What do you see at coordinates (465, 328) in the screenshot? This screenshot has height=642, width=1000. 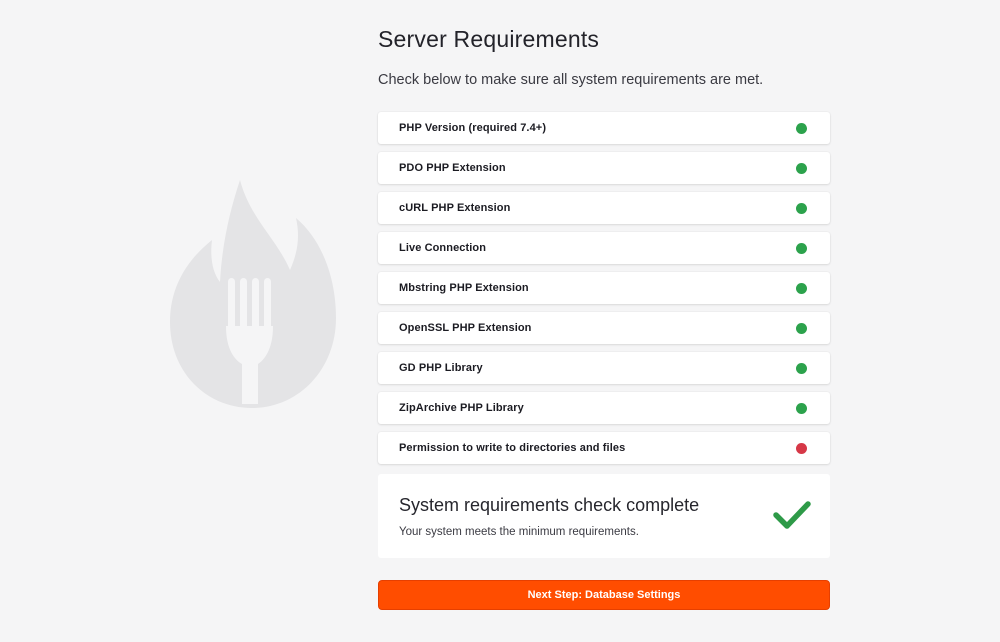 I see `requirement-label: OpenSSL PHP Extension` at bounding box center [465, 328].